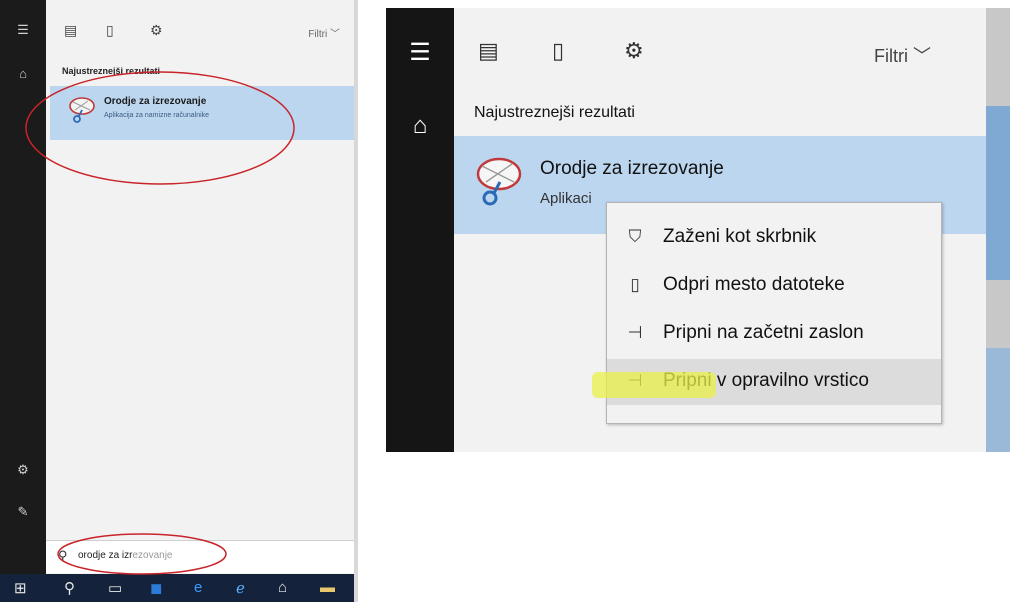  What do you see at coordinates (554, 112) in the screenshot?
I see `best-match-heading: Najustreznejši rezultati` at bounding box center [554, 112].